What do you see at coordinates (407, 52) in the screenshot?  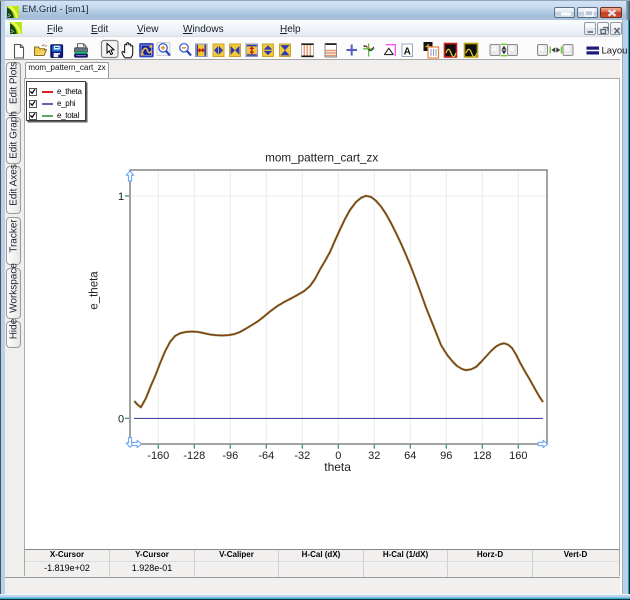 I see `svg-text: A` at bounding box center [407, 52].